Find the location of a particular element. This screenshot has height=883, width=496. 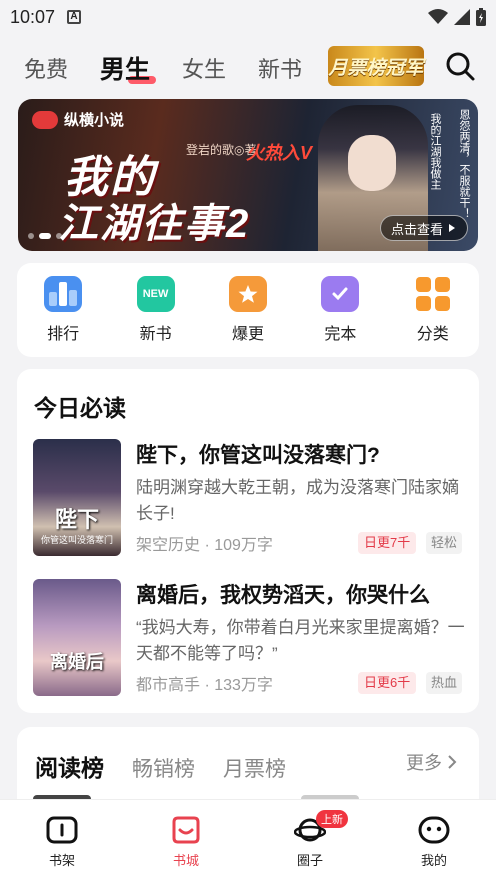

new-book-icon: NEW is located at coordinates (155, 294).